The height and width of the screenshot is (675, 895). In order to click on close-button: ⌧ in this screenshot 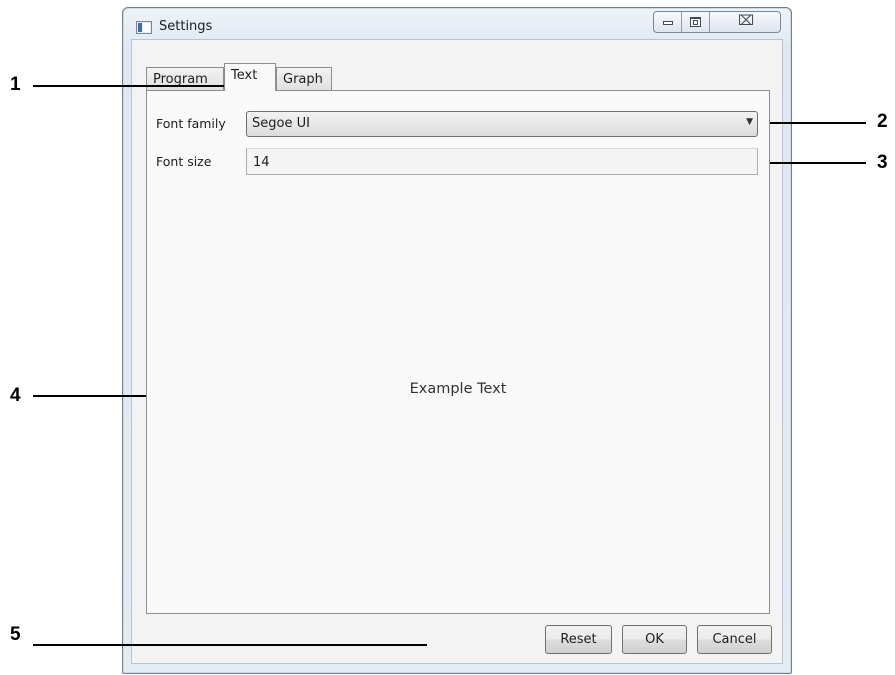, I will do `click(745, 22)`.